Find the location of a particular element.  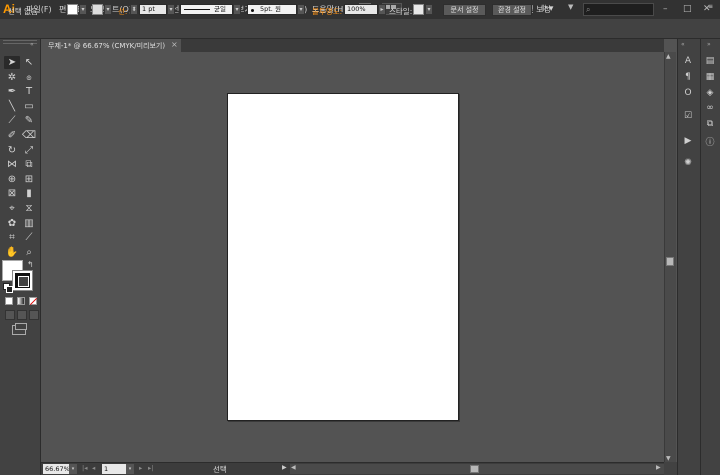

artboards-icon: ⧉ is located at coordinates (710, 124).